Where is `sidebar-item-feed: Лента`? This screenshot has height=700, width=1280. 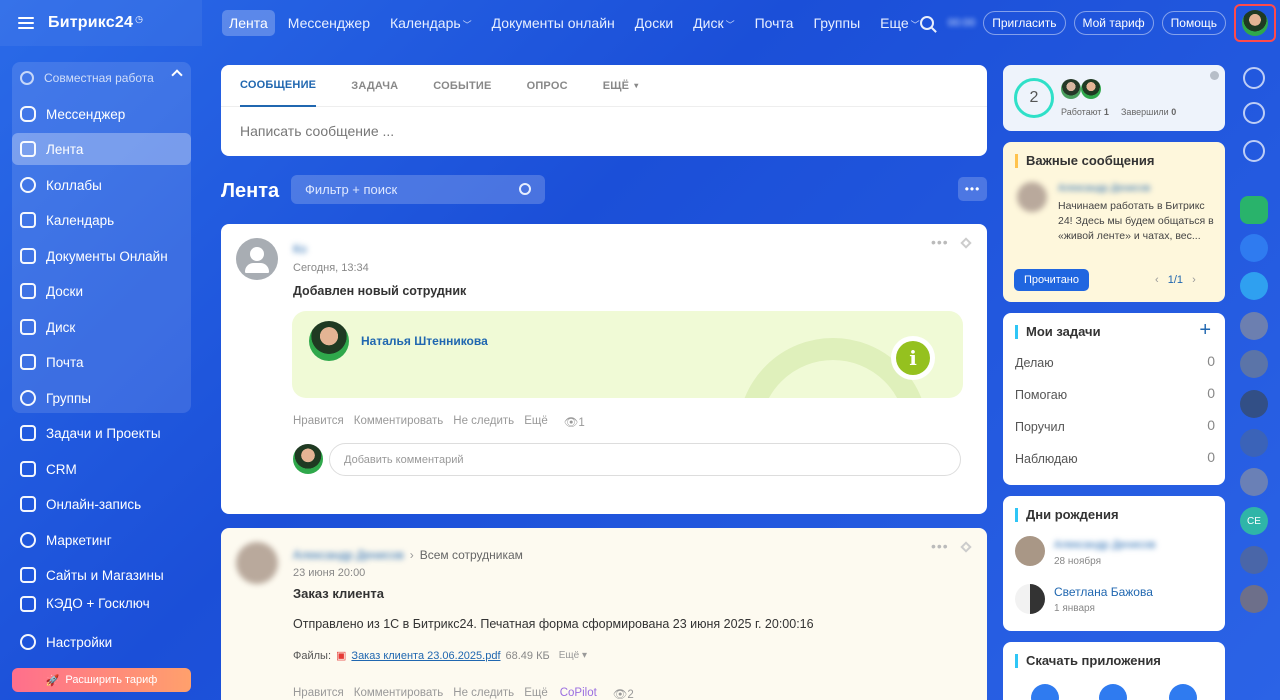 sidebar-item-feed: Лента is located at coordinates (101, 149).